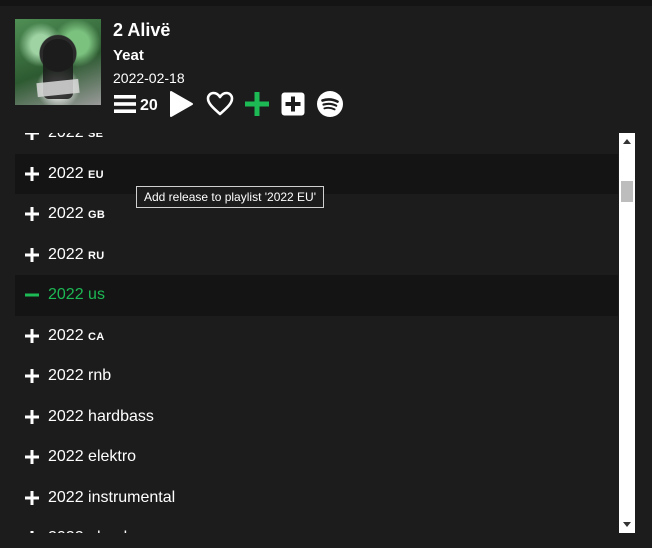  I want to click on add-to-library-button, so click(257, 104).